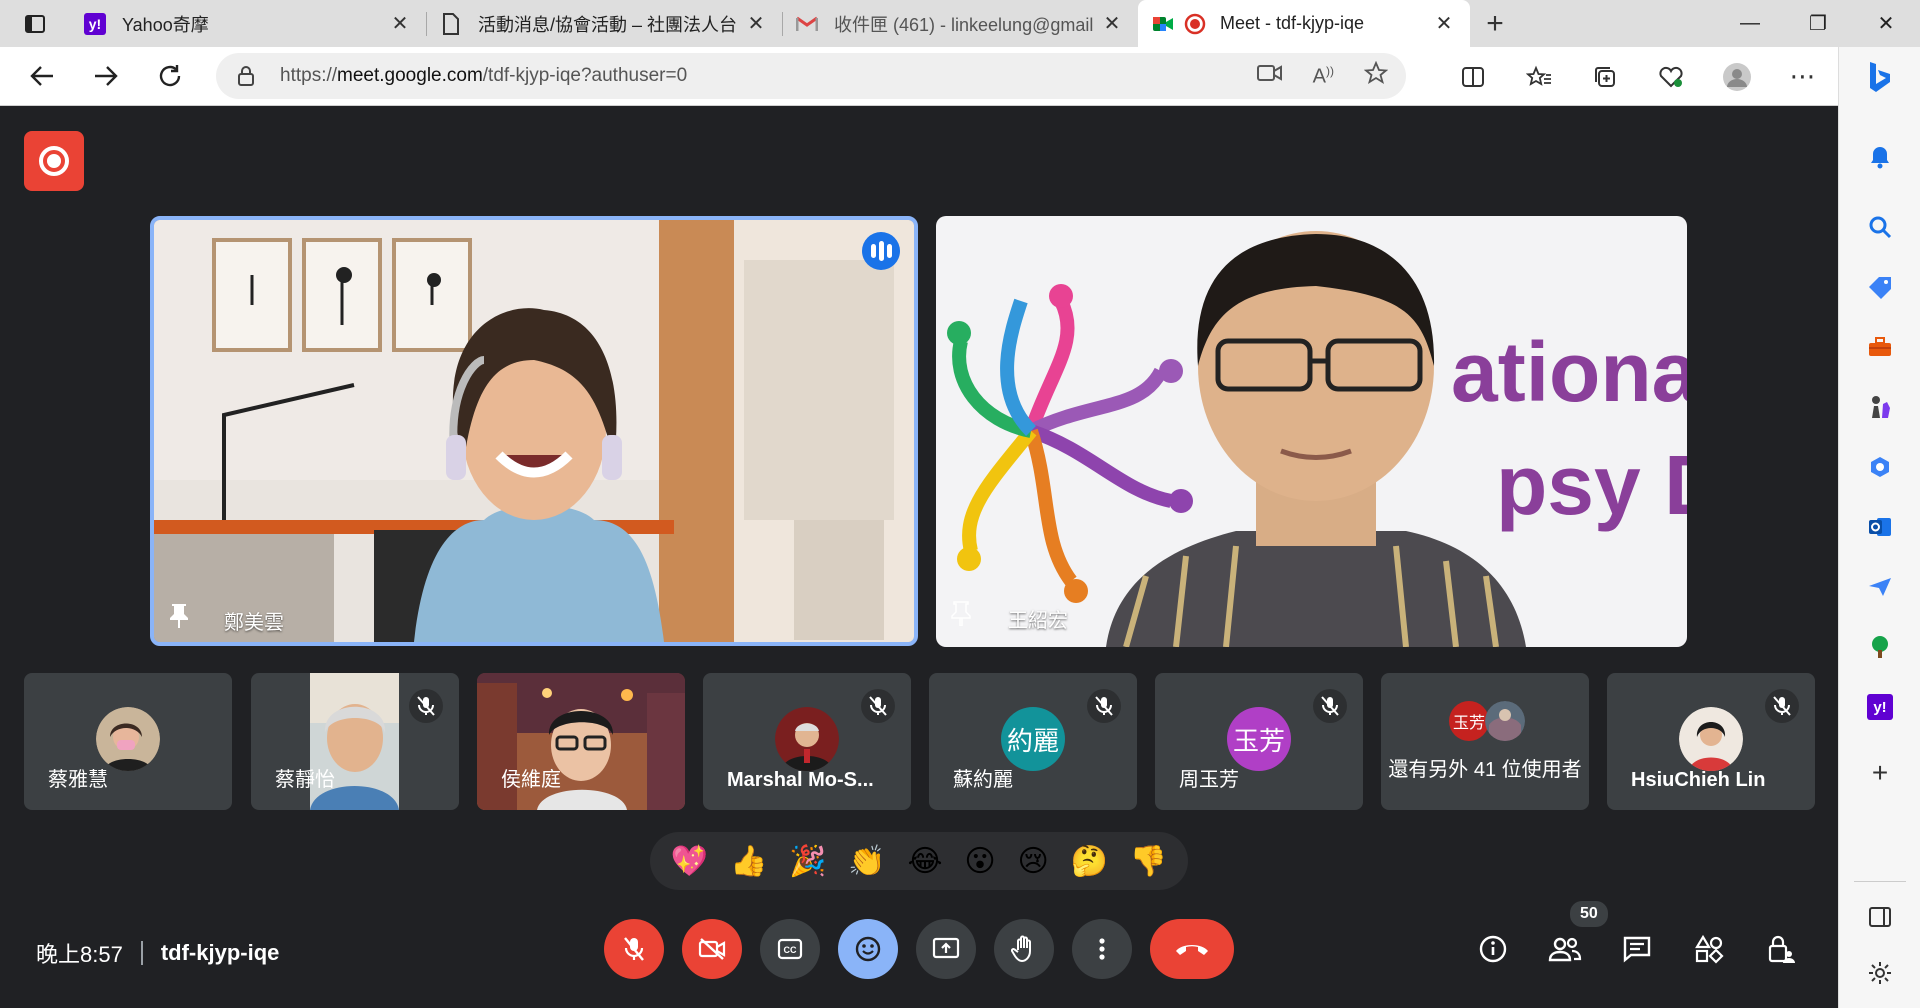 The image size is (1920, 1008). What do you see at coordinates (581, 741) in the screenshot?
I see `participant-tile: 侯維庭` at bounding box center [581, 741].